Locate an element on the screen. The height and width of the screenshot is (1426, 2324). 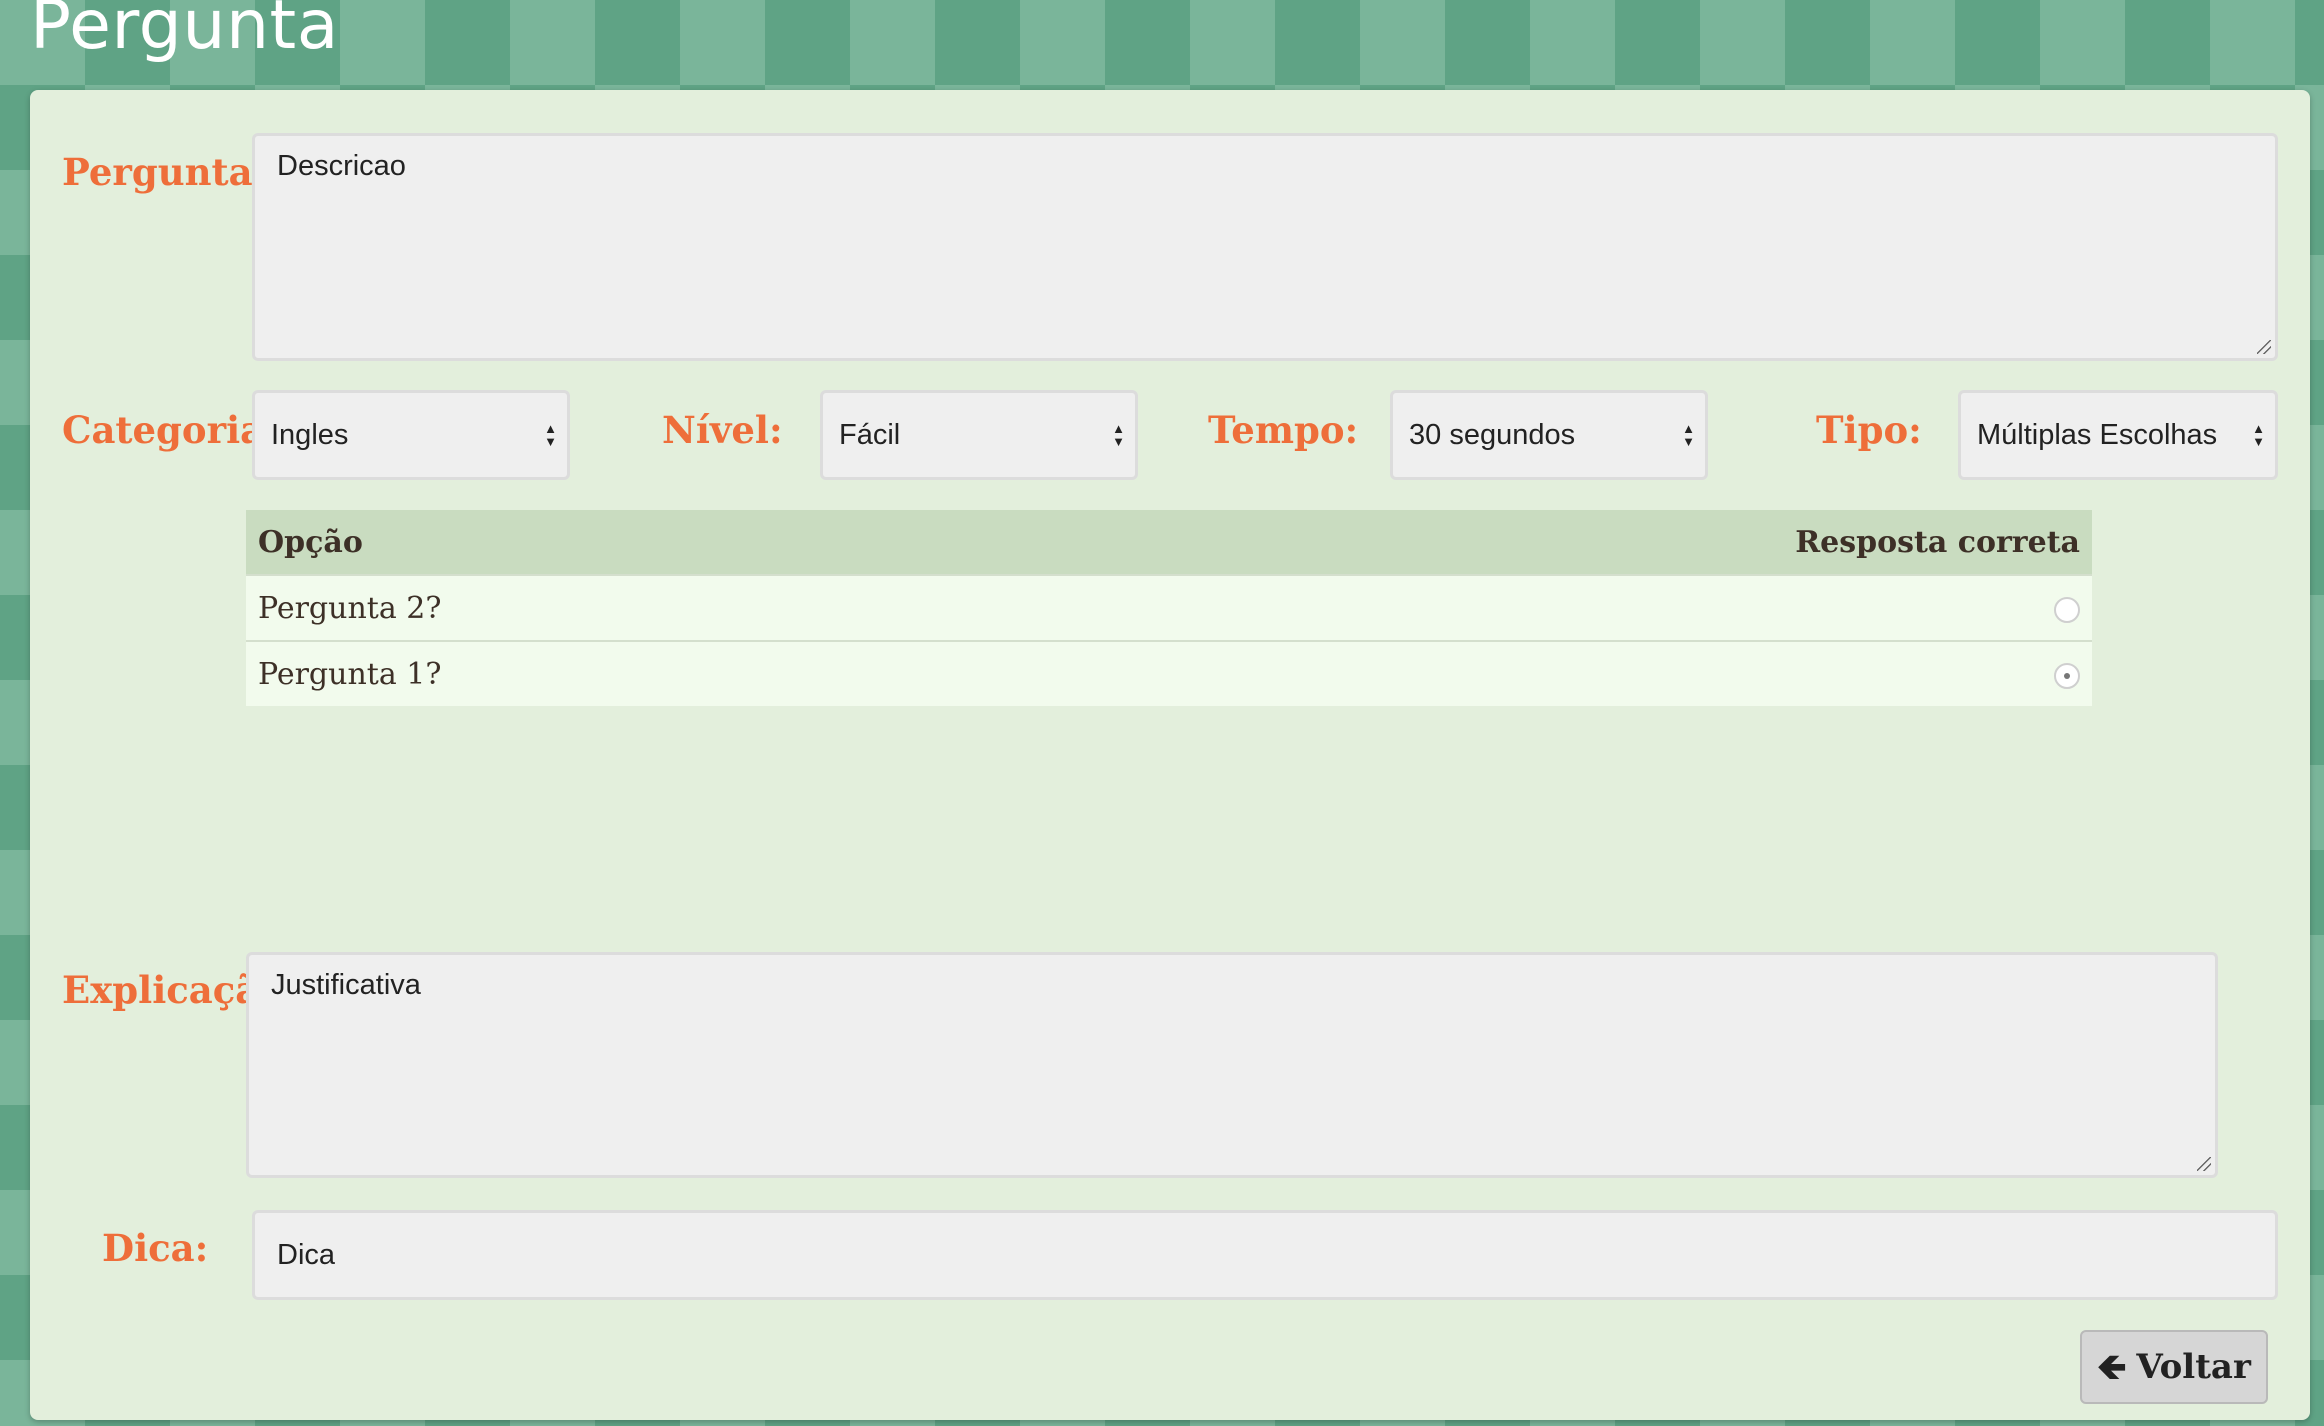
categoria-select: Ingles ▲ ▼ is located at coordinates (411, 435).